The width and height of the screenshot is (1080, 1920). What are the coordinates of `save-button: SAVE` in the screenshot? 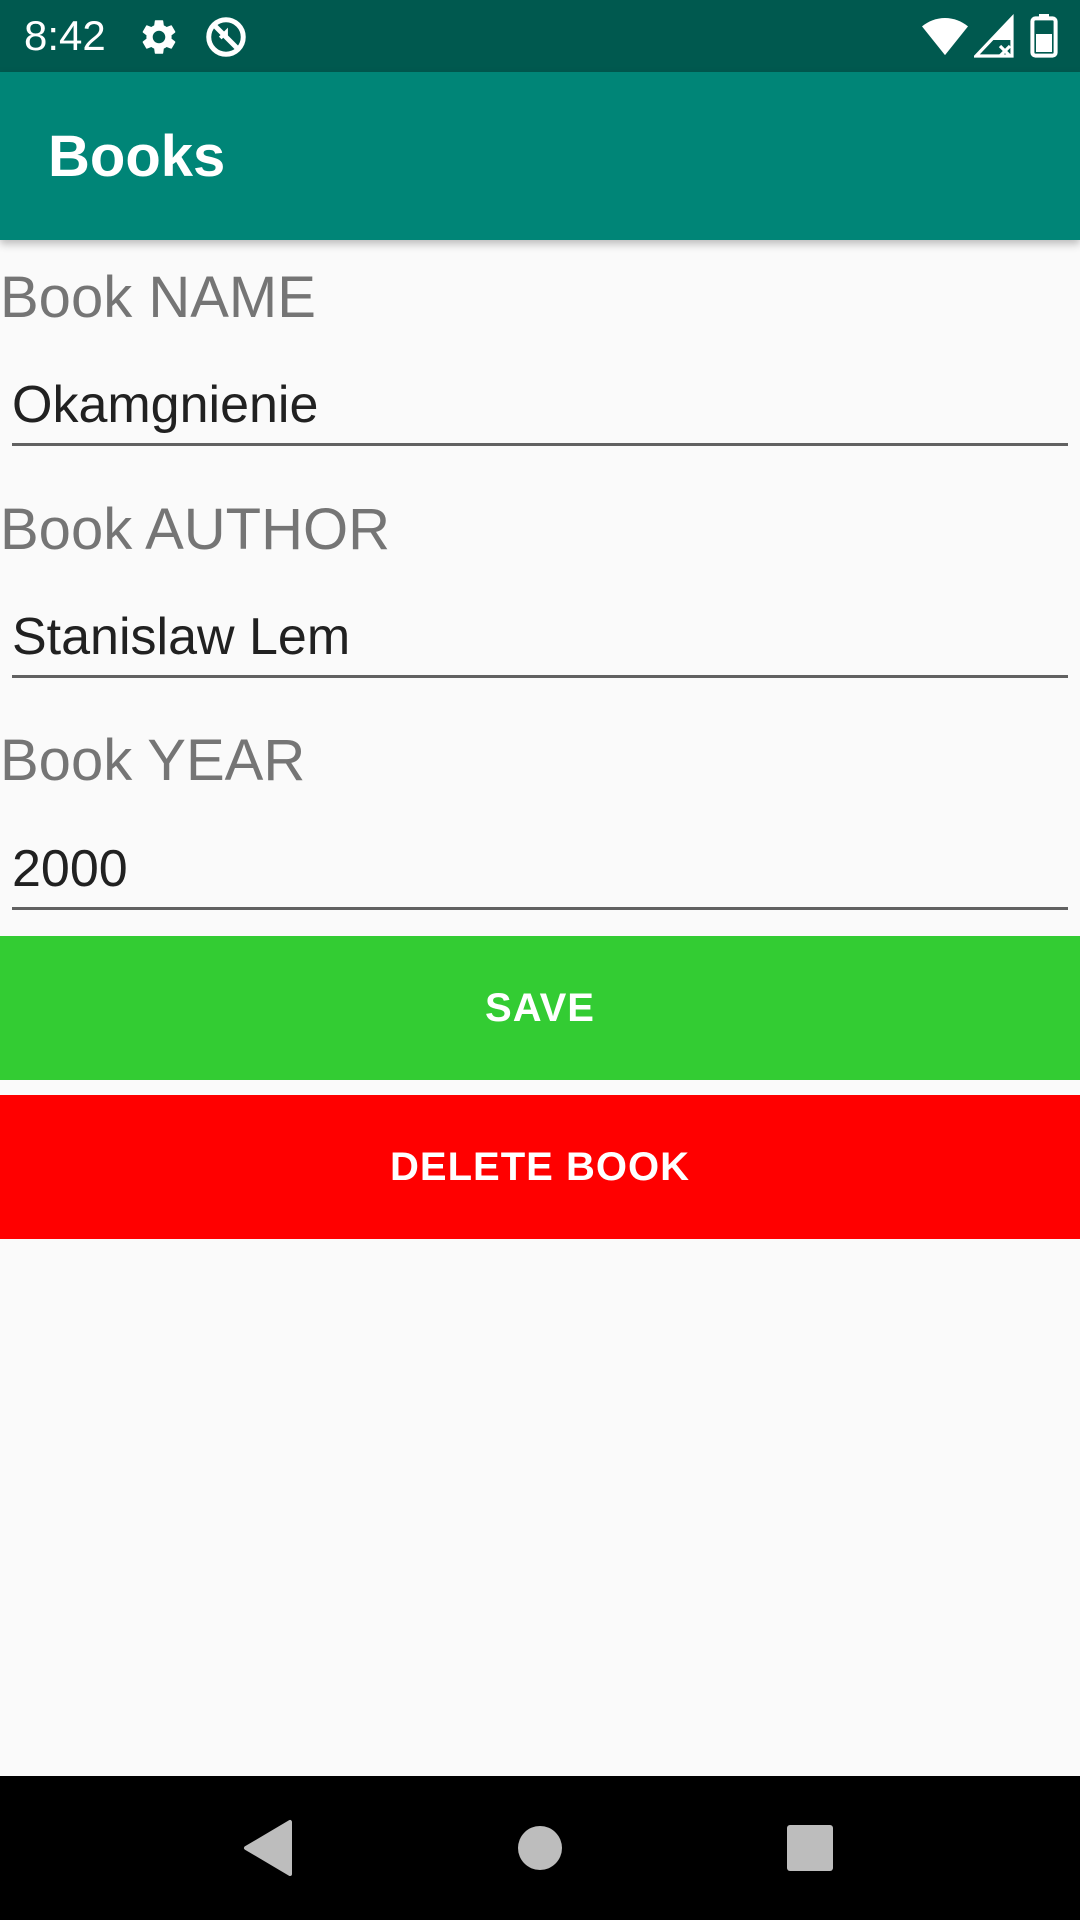 It's located at (540, 1008).